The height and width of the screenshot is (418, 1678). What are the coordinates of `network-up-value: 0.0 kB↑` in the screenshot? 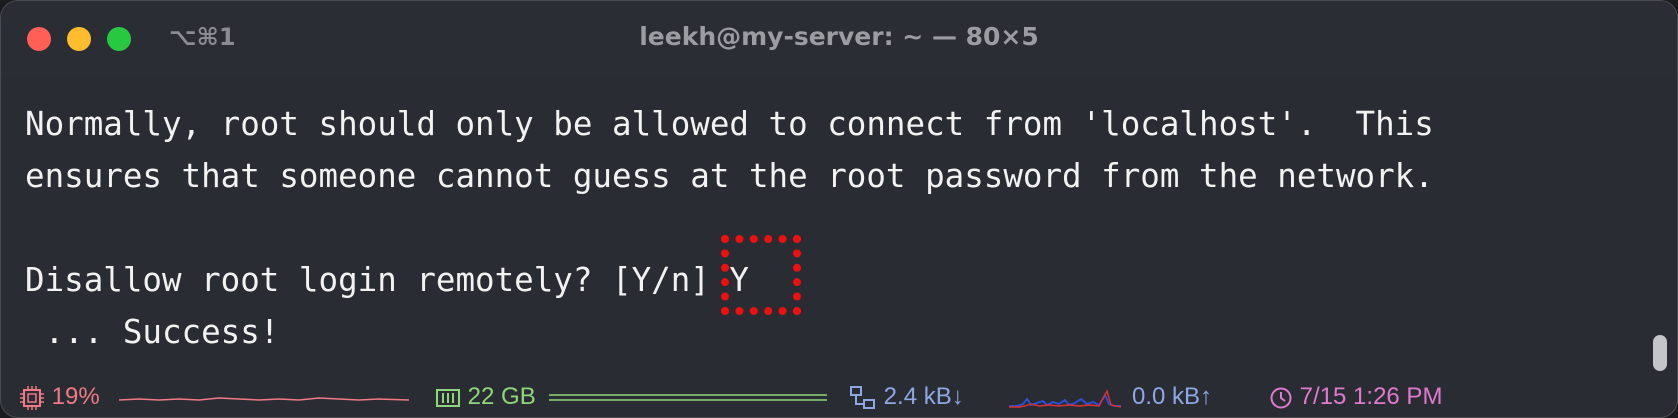 It's located at (1172, 396).